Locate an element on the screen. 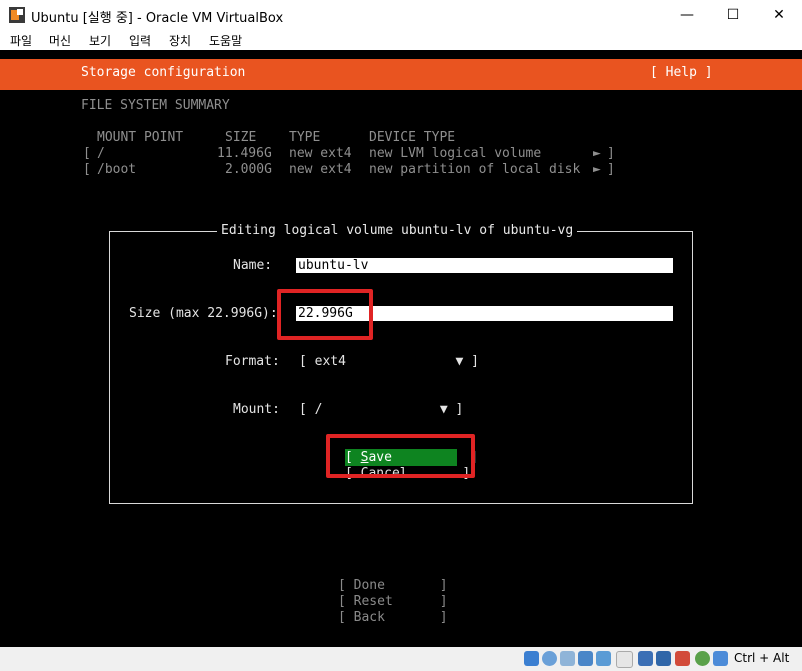 Image resolution: width=802 pixels, height=671 pixels. host-key-label: Ctrl + Alt is located at coordinates (762, 658).